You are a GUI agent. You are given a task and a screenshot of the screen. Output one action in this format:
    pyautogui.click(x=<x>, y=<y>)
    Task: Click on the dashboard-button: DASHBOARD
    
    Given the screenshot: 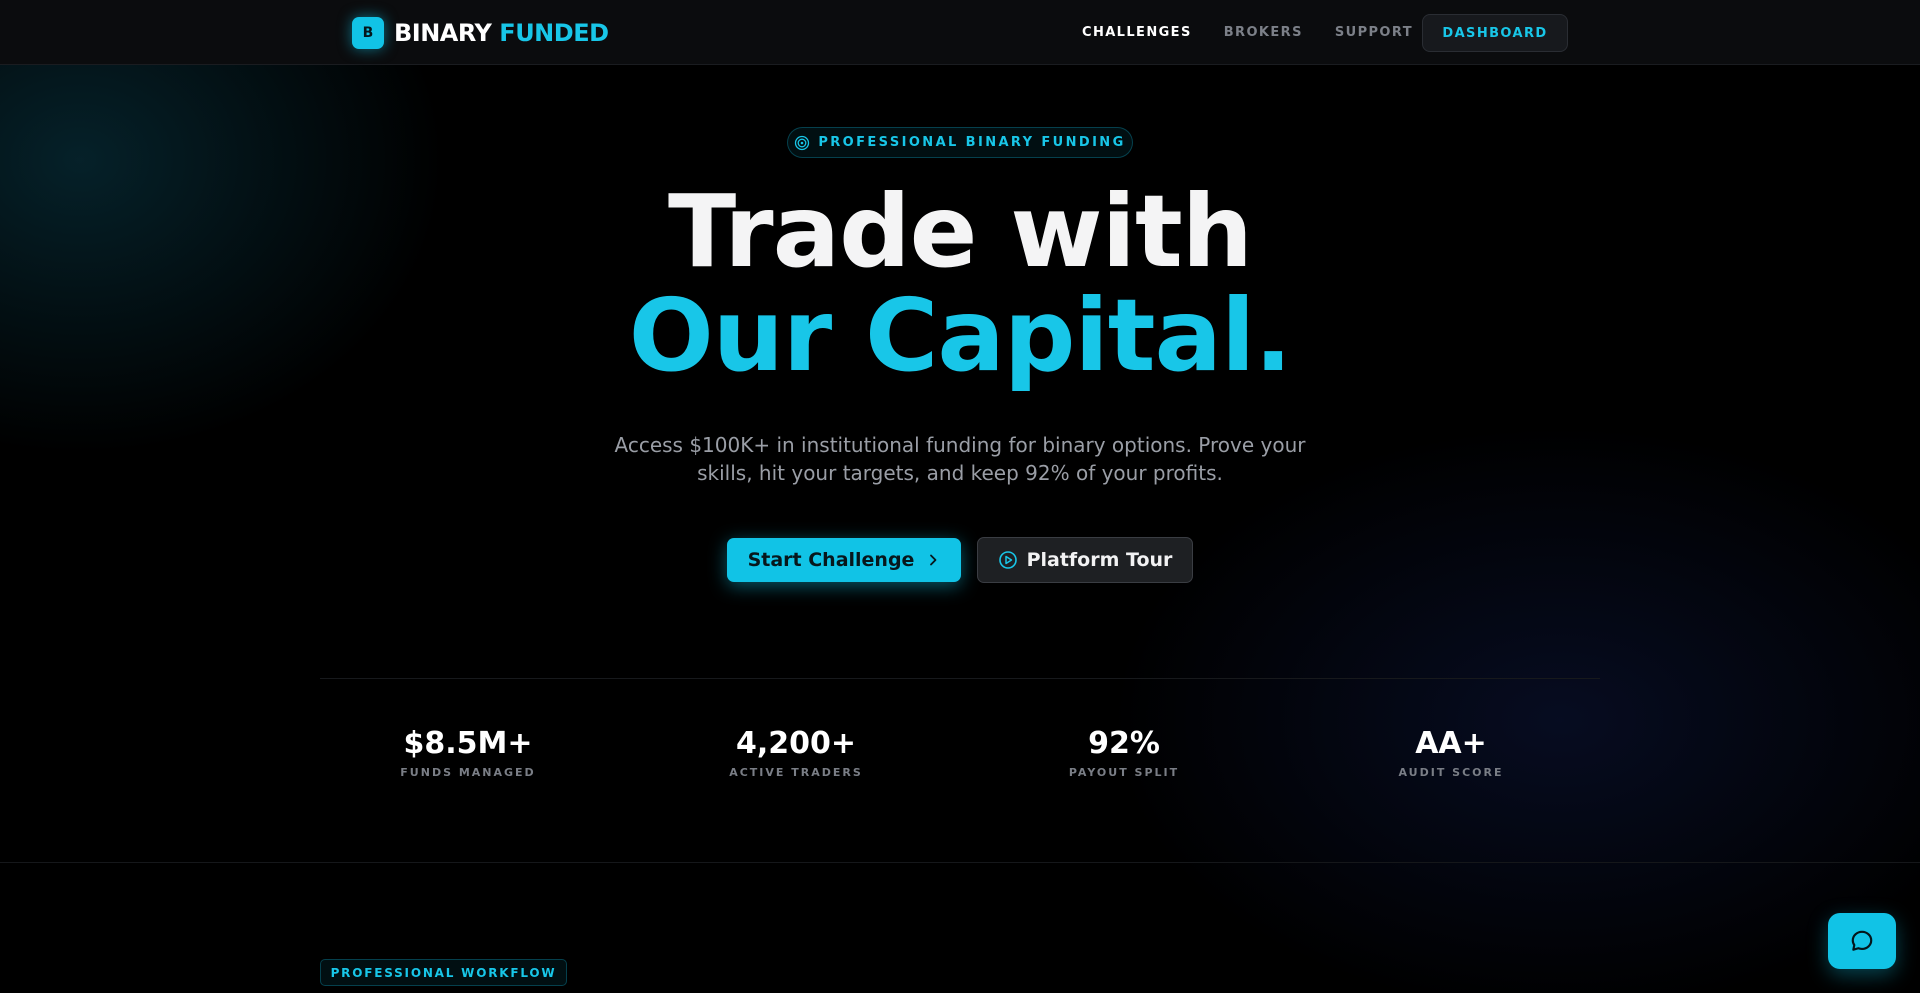 What is the action you would take?
    pyautogui.click(x=1495, y=33)
    